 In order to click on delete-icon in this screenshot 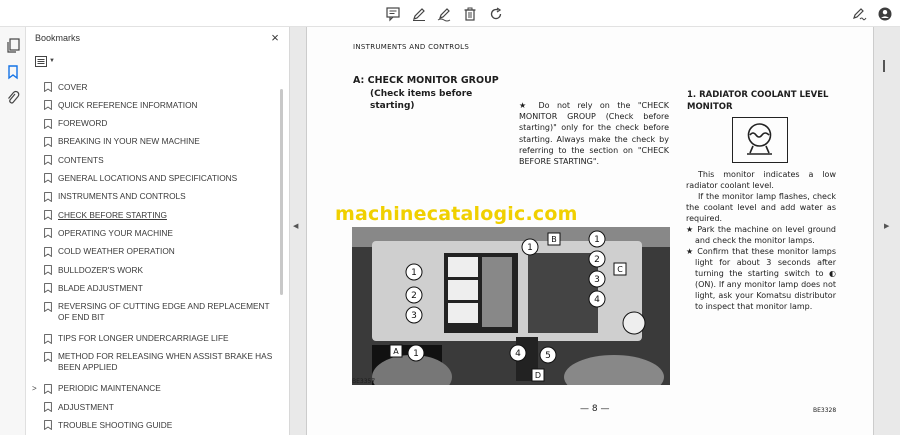, I will do `click(470, 14)`.